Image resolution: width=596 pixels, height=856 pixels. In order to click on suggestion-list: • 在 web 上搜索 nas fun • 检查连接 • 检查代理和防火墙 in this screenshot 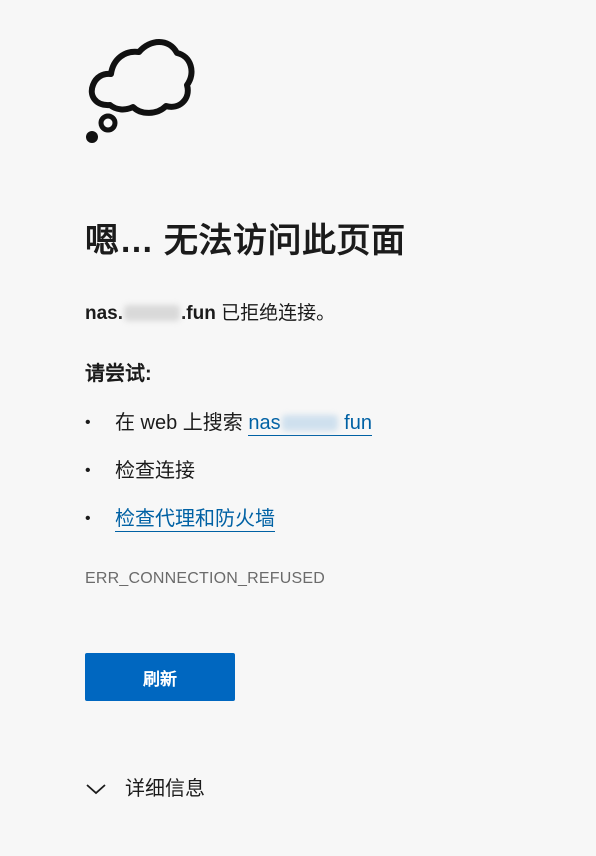, I will do `click(228, 478)`.